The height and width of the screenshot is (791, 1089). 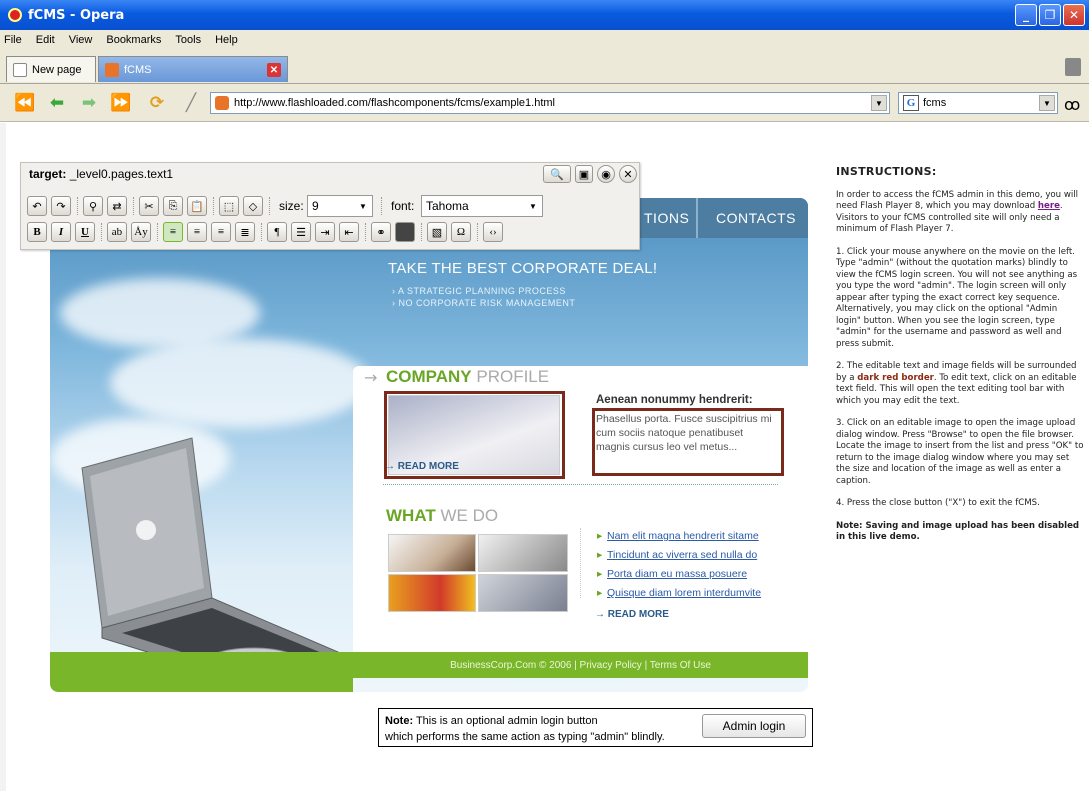 What do you see at coordinates (1074, 15) in the screenshot?
I see `close-button: ✕` at bounding box center [1074, 15].